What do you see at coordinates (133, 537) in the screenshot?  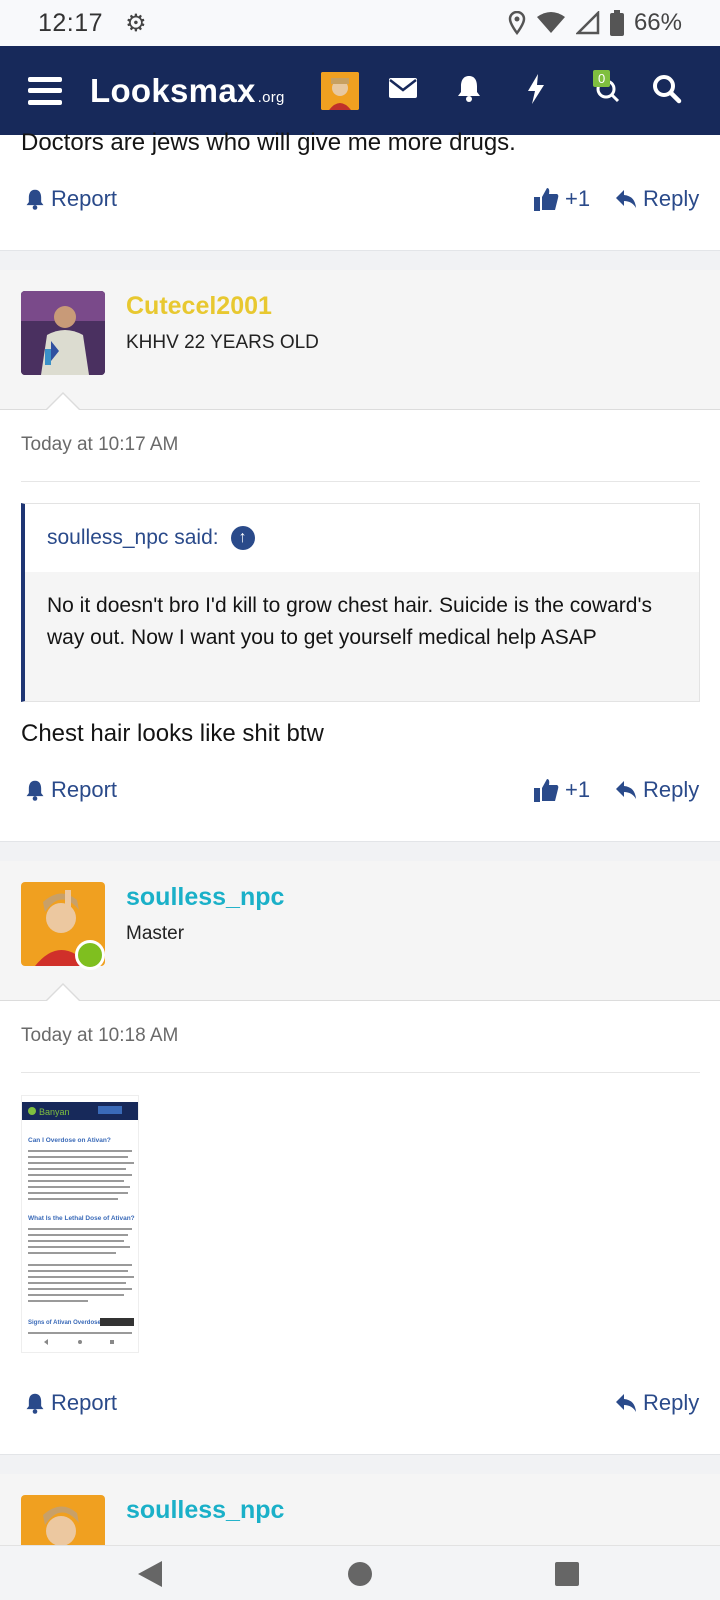 I see `quote-author: soulless_npc said:` at bounding box center [133, 537].